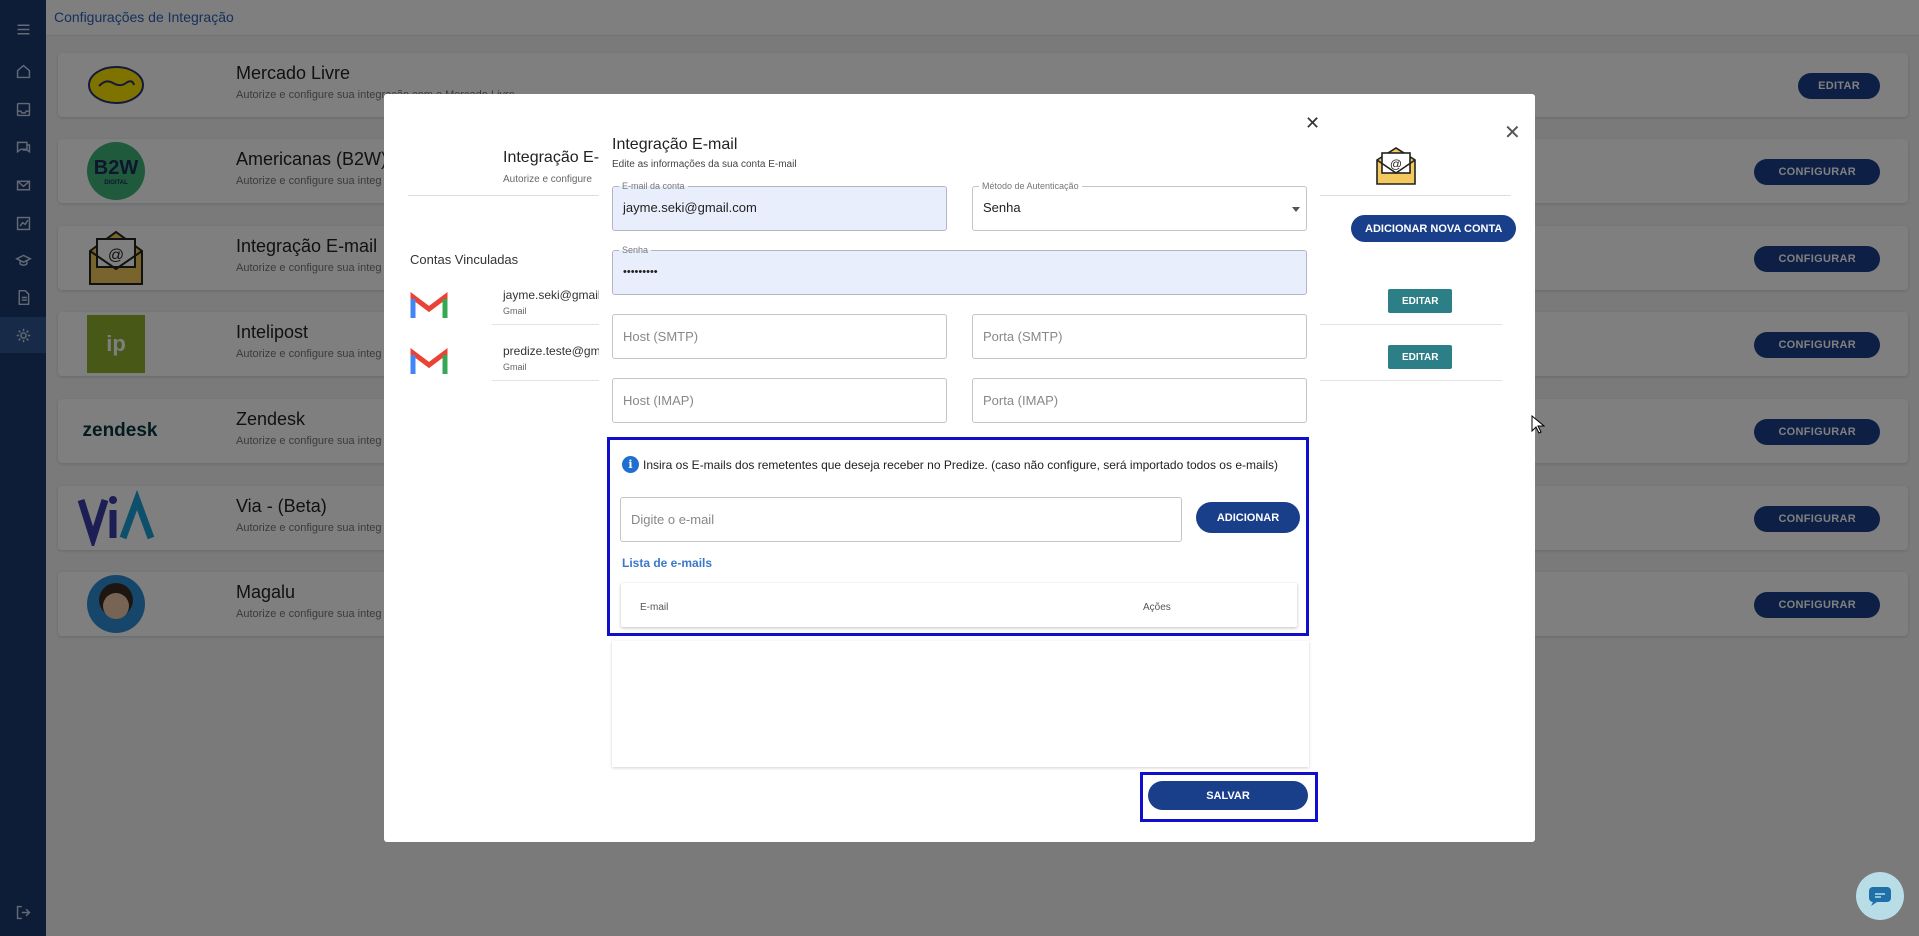 The width and height of the screenshot is (1919, 936). I want to click on dialog-title: Integração E-, so click(551, 157).